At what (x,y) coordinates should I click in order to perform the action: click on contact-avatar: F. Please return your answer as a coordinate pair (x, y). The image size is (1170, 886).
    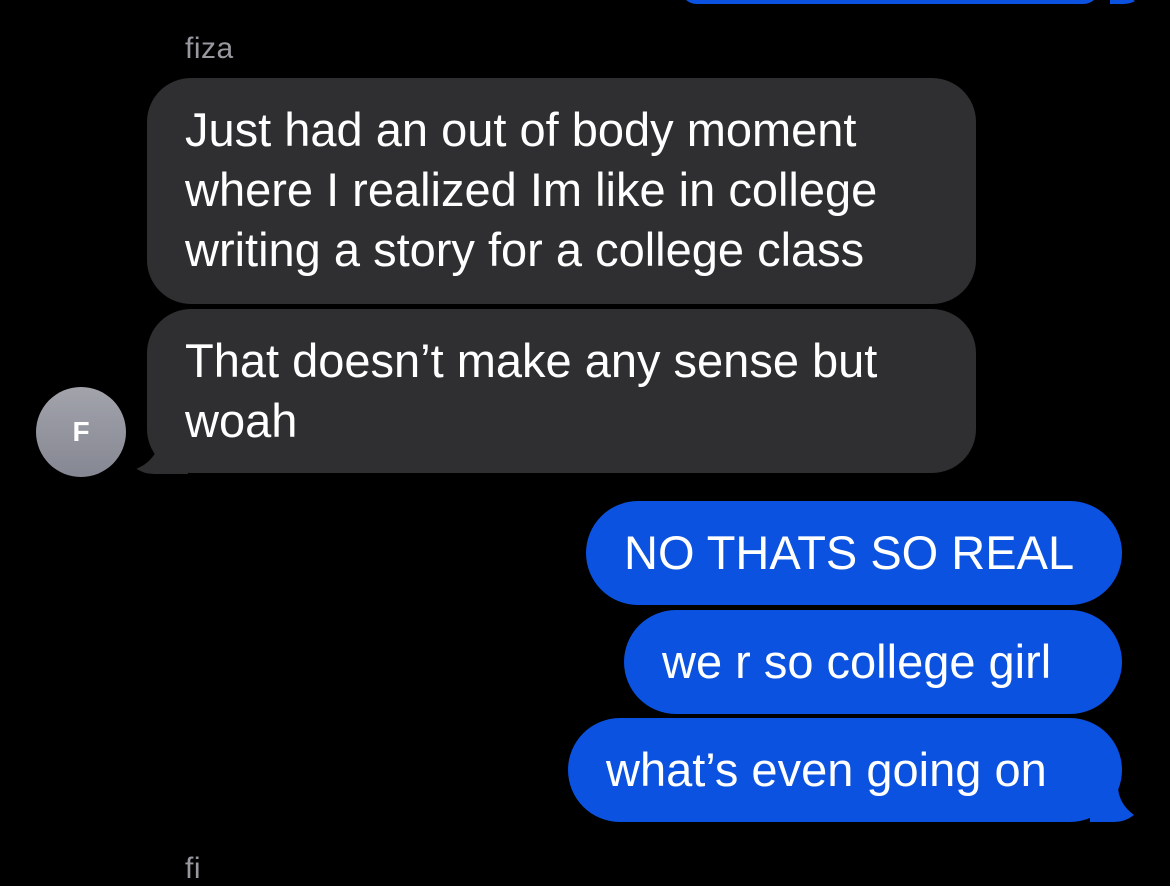
    Looking at the image, I should click on (81, 432).